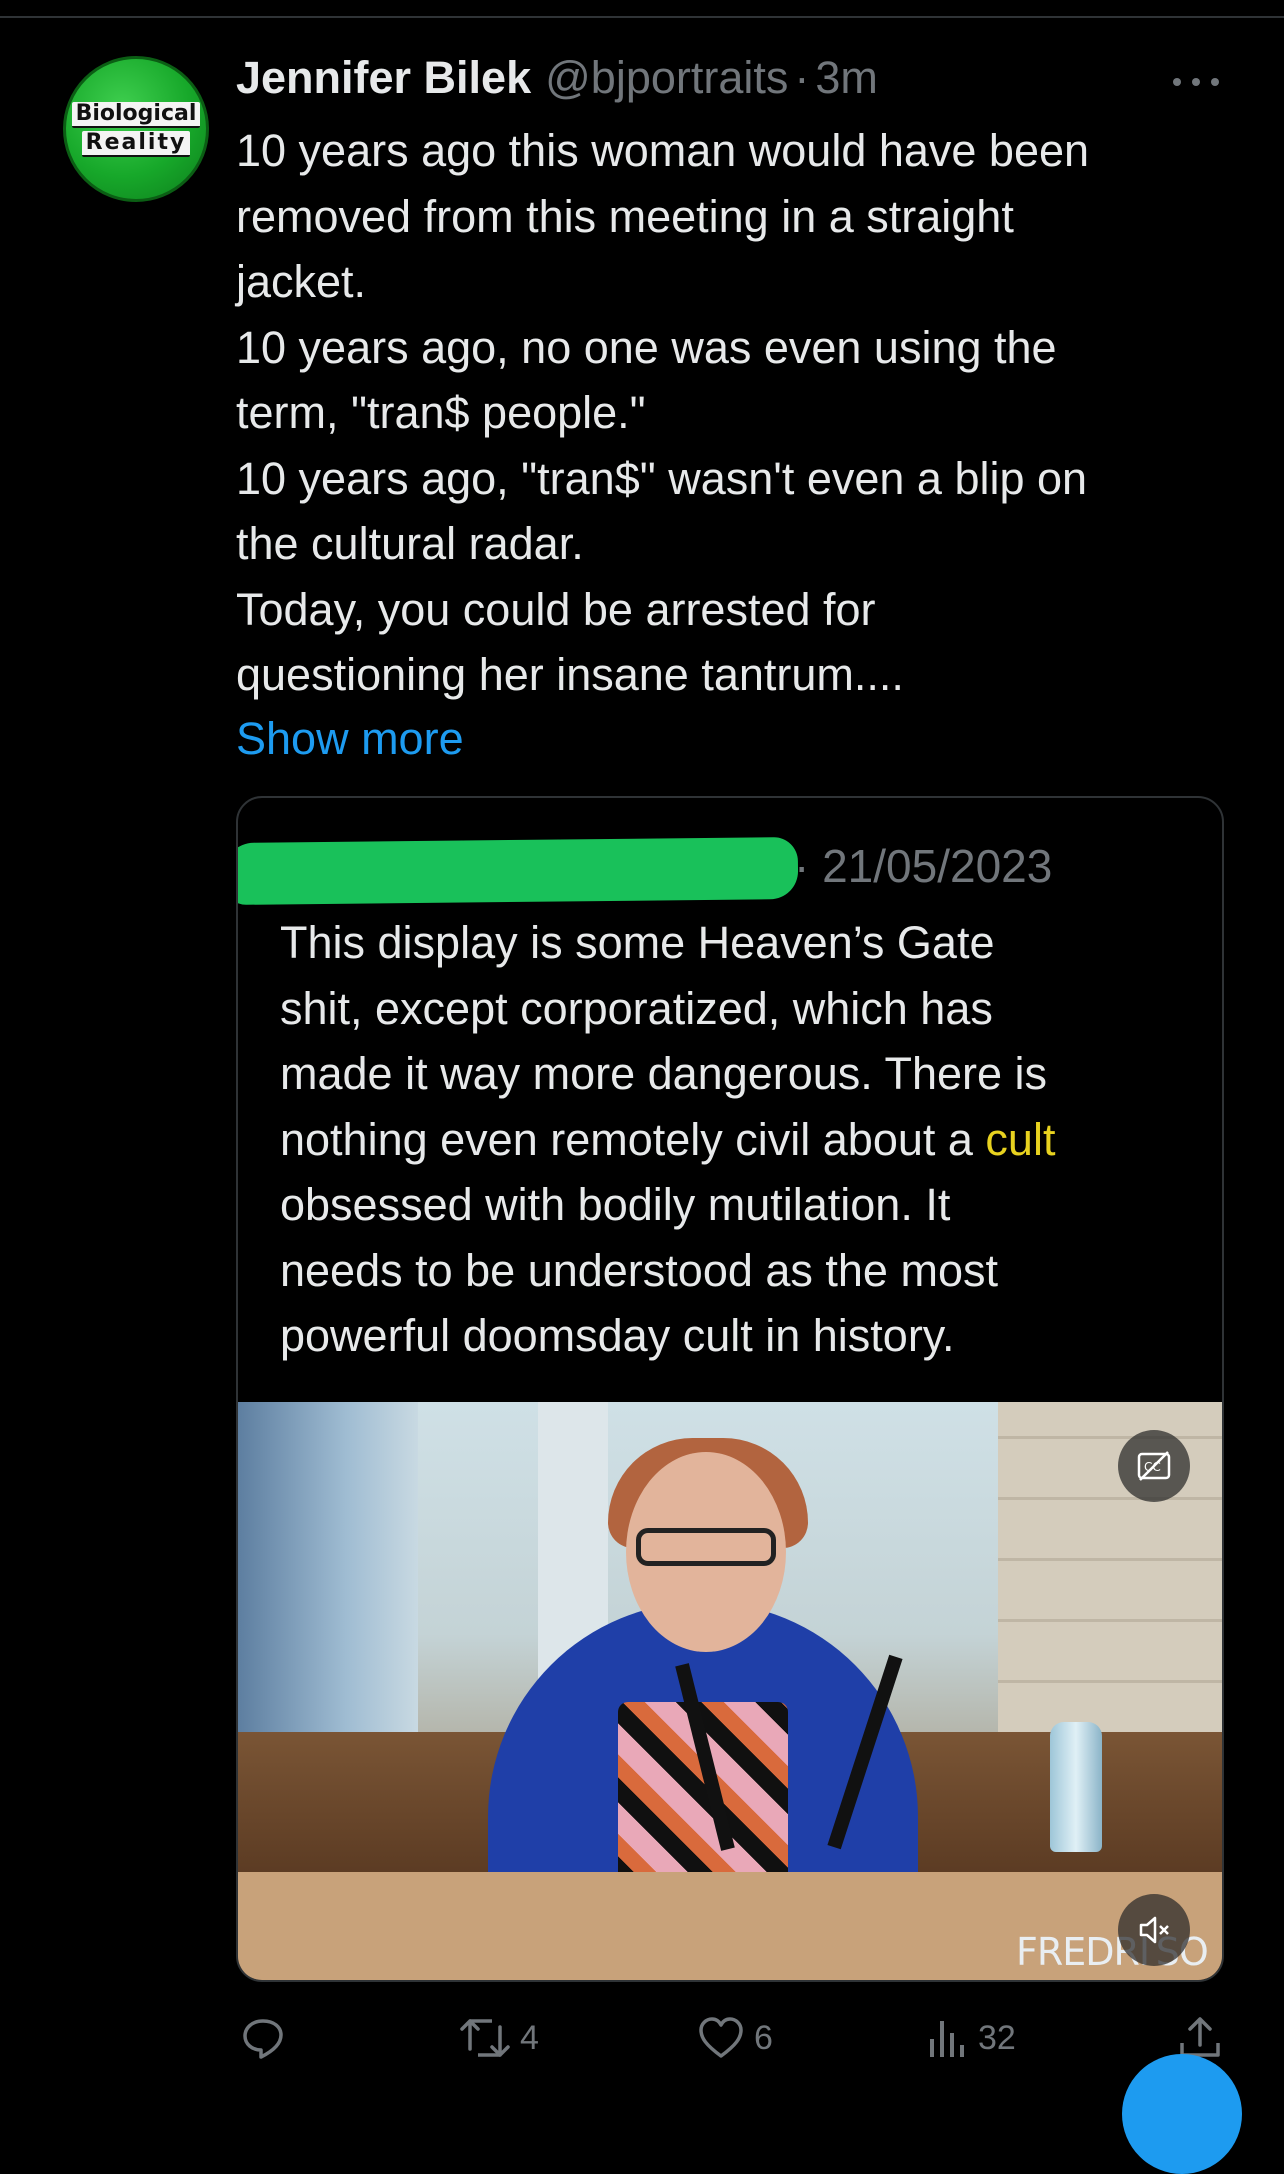  I want to click on avatar-logo-text-2: Reality, so click(136, 143).